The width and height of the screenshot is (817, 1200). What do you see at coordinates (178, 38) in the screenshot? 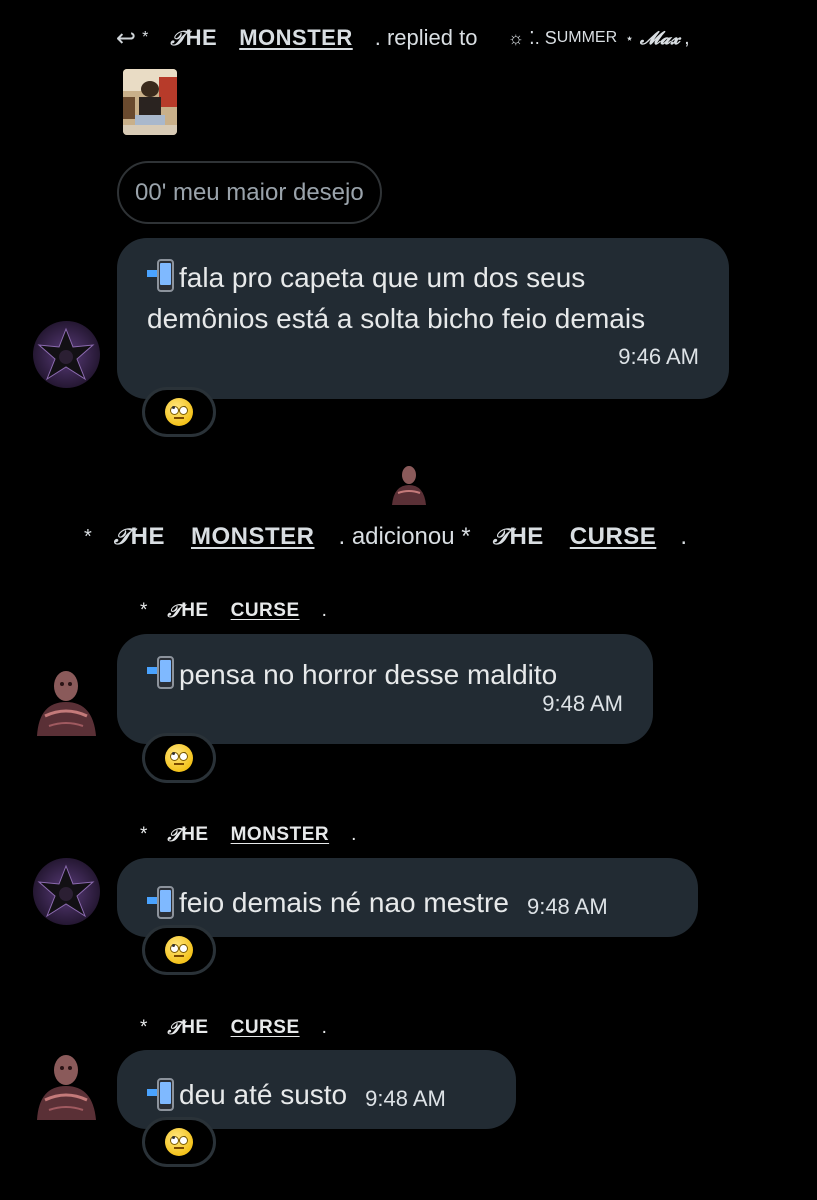
I see `reply-author-script: 𝒯` at bounding box center [178, 38].